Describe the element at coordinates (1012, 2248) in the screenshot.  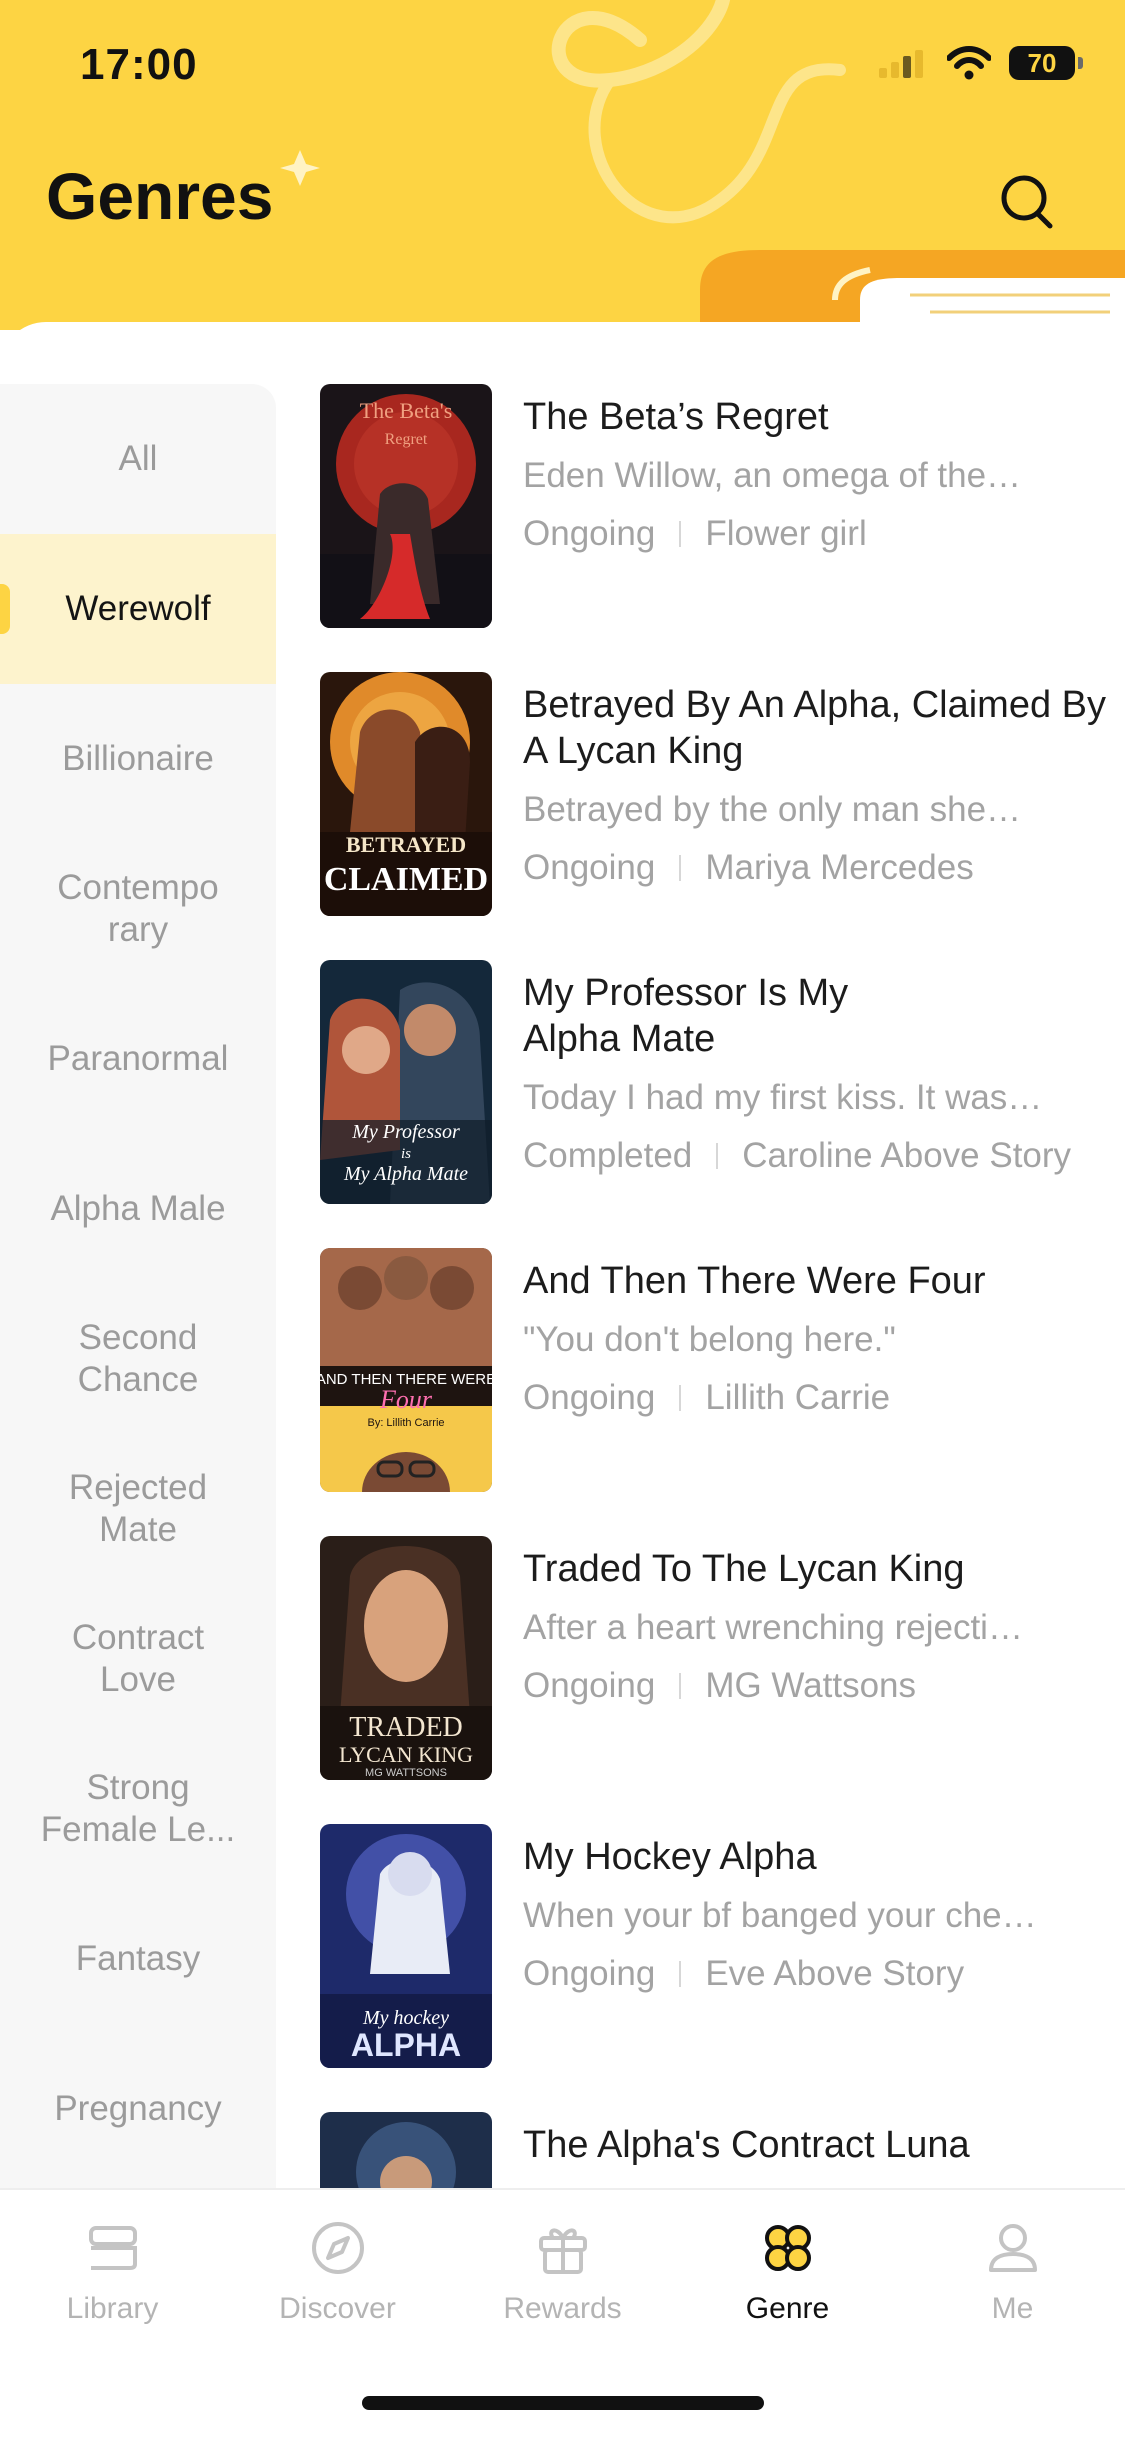
I see `user-icon` at that location.